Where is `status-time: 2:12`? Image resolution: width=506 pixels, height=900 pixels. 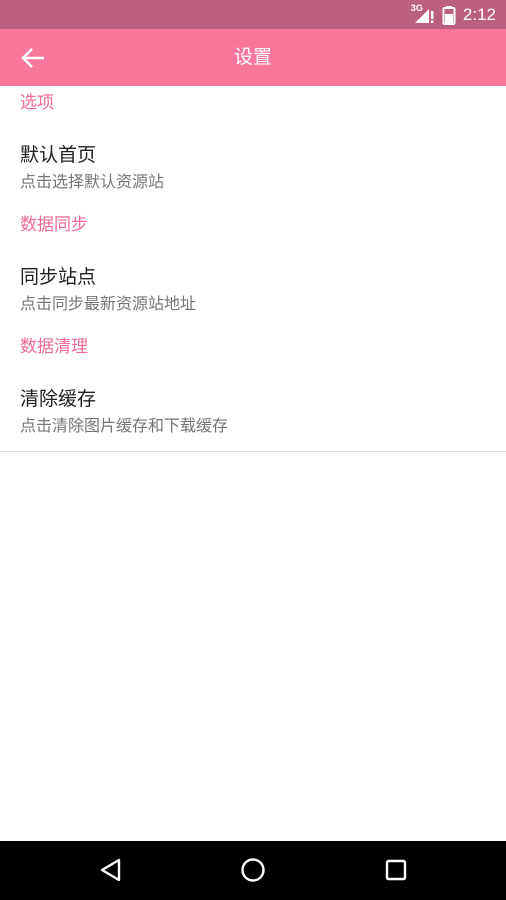
status-time: 2:12 is located at coordinates (479, 14).